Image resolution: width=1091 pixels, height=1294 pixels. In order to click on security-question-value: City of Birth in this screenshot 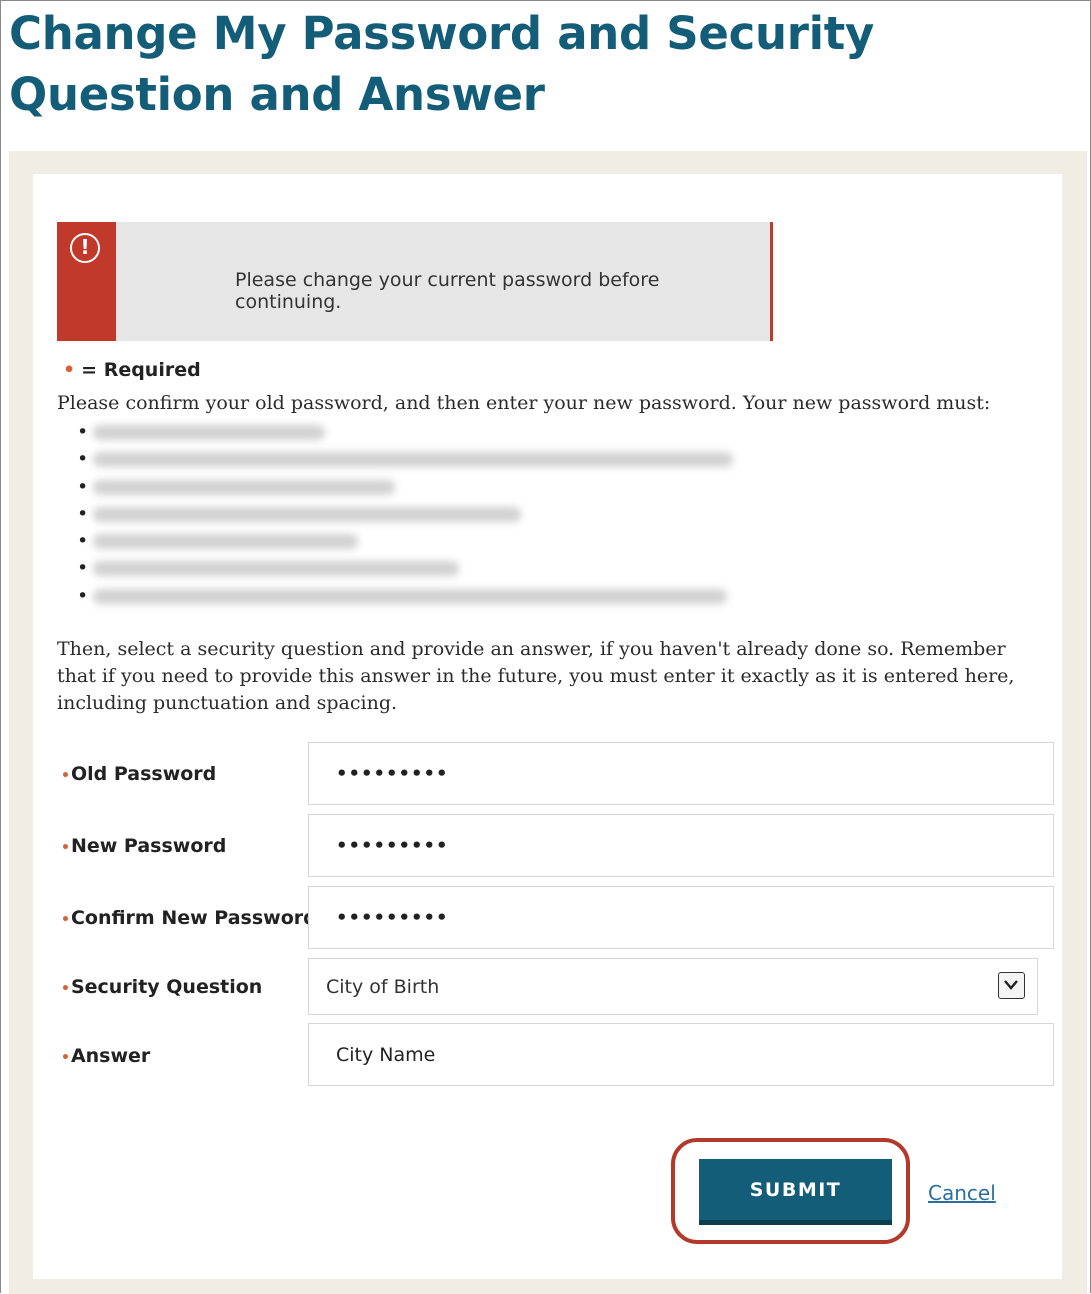, I will do `click(383, 986)`.